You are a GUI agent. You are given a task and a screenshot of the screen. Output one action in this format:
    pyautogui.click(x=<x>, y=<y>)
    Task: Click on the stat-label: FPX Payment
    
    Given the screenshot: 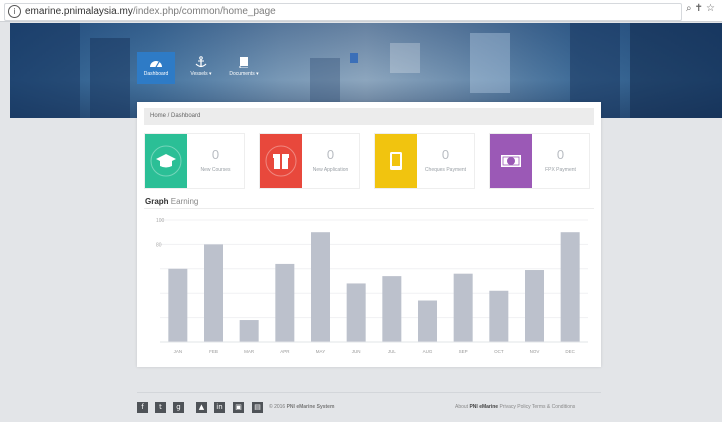 What is the action you would take?
    pyautogui.click(x=560, y=170)
    